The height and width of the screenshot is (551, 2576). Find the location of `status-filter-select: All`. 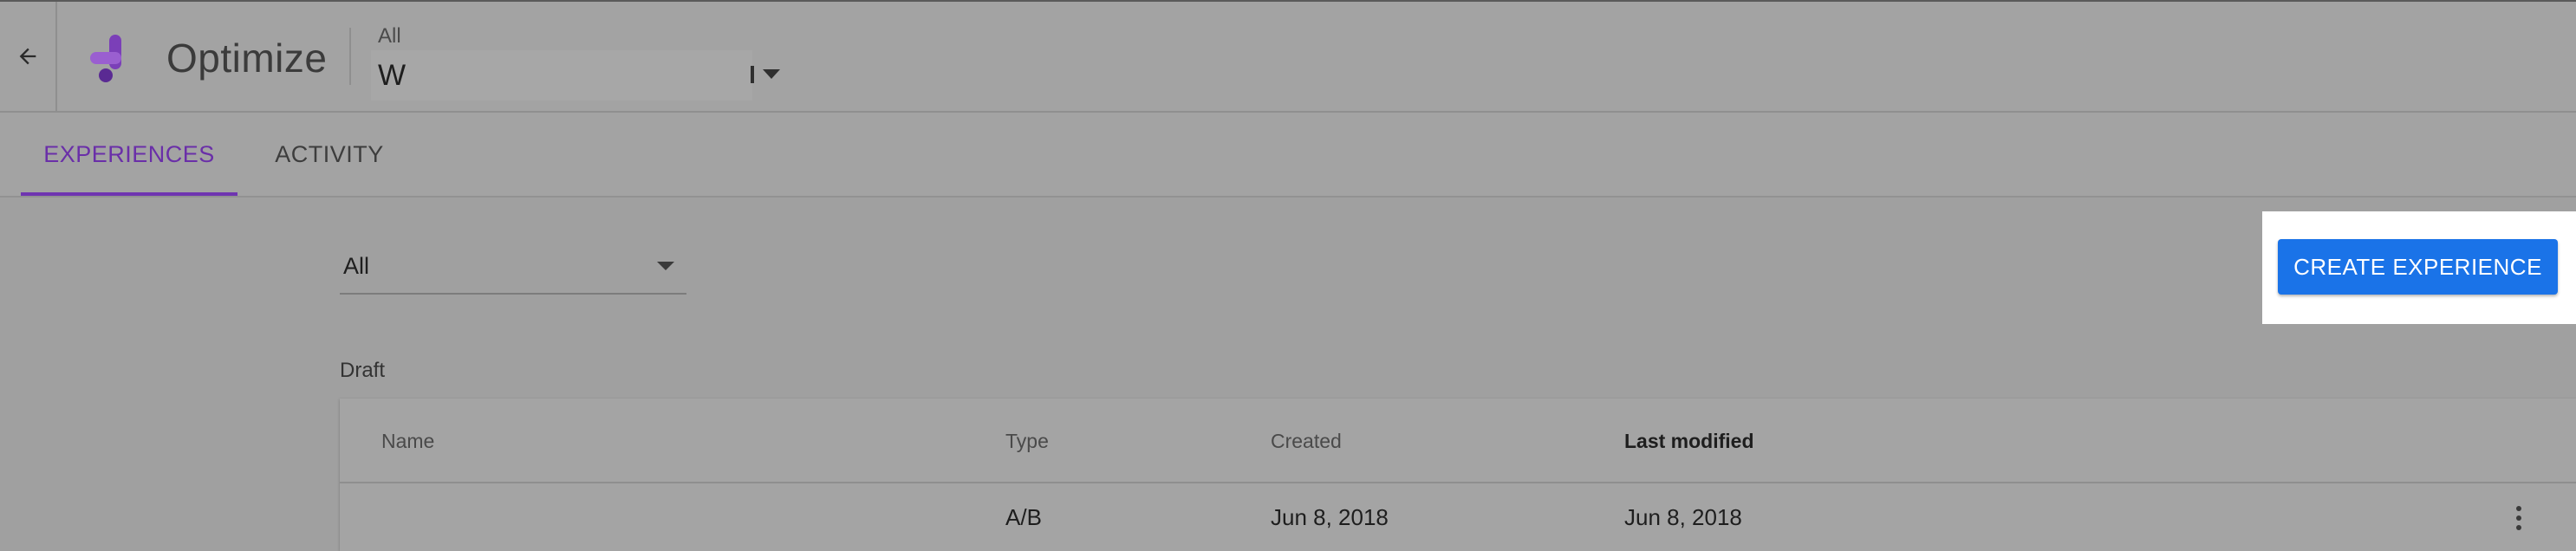

status-filter-select: All is located at coordinates (513, 269).